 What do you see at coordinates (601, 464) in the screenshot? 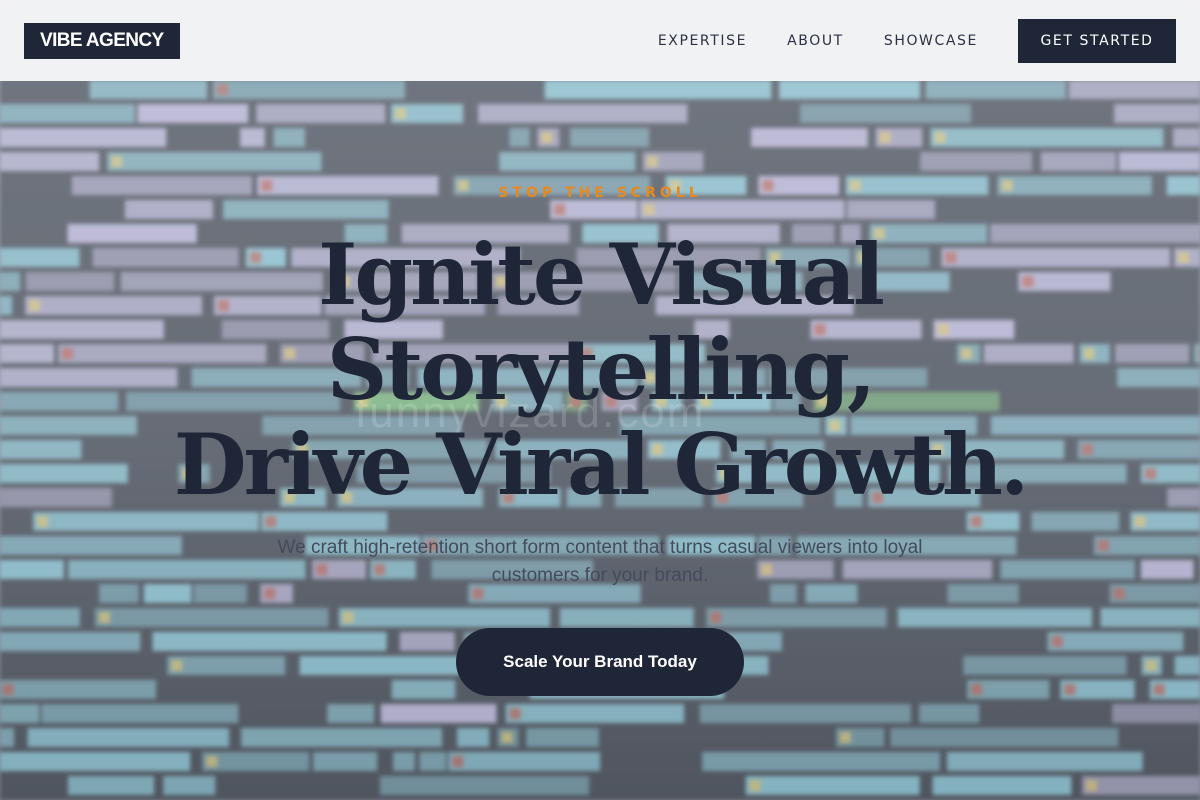
I see `headline-line-3: Drive Viral Growth.` at bounding box center [601, 464].